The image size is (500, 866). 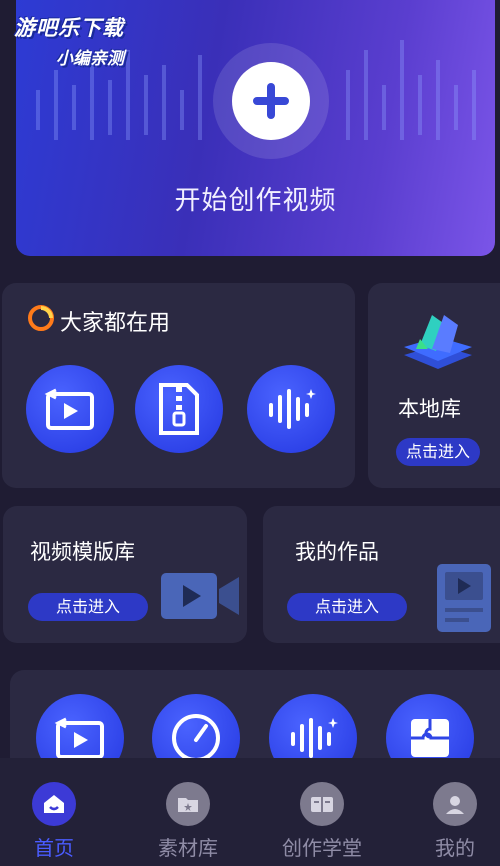 What do you see at coordinates (69, 28) in the screenshot?
I see `watermark-line1: 游吧乐下载` at bounding box center [69, 28].